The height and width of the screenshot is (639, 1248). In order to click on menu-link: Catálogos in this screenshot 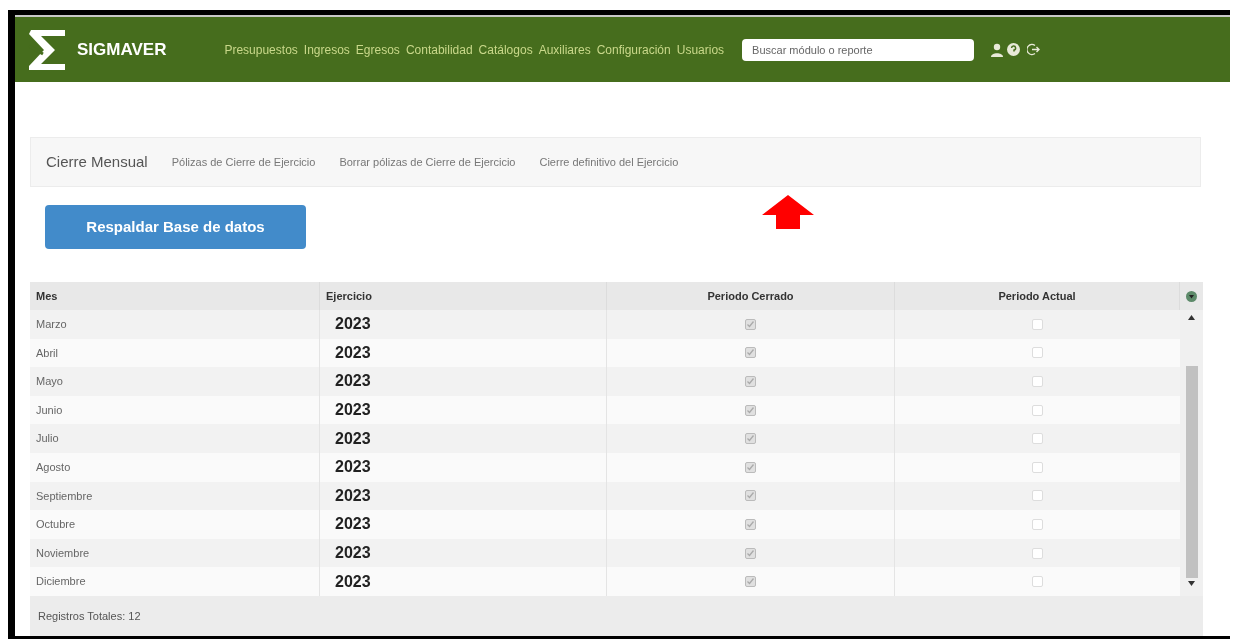, I will do `click(505, 49)`.